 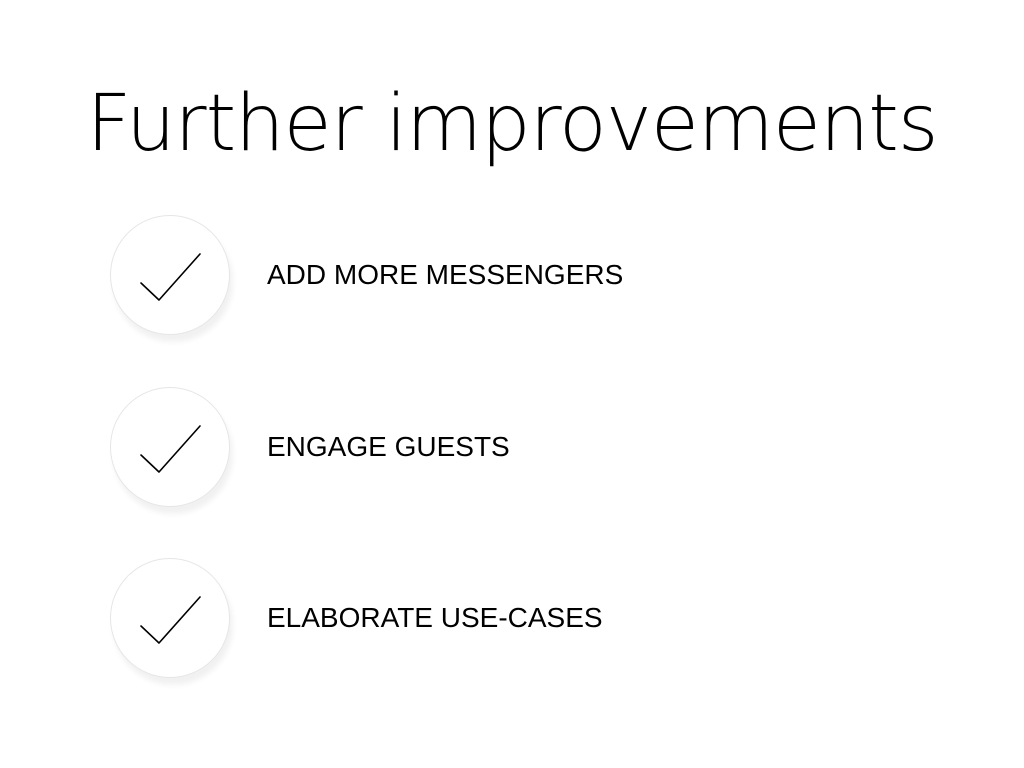 I want to click on list-item: ENGAGE GUESTS, so click(x=510, y=447).